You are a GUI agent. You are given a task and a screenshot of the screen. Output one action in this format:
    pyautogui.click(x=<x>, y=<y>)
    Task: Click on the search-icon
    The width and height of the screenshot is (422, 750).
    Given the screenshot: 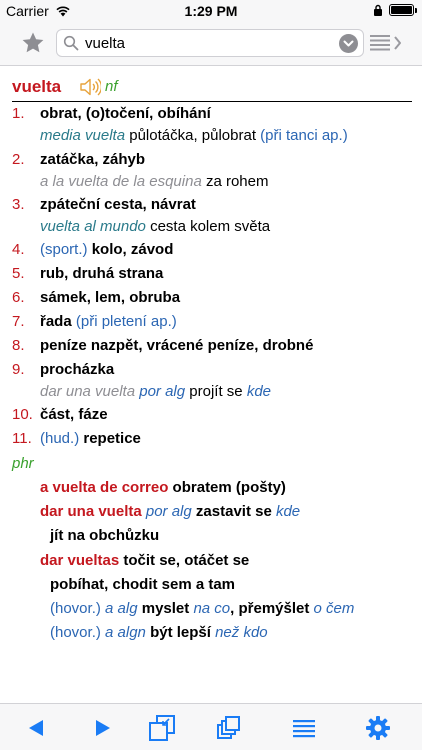 What is the action you would take?
    pyautogui.click(x=71, y=43)
    